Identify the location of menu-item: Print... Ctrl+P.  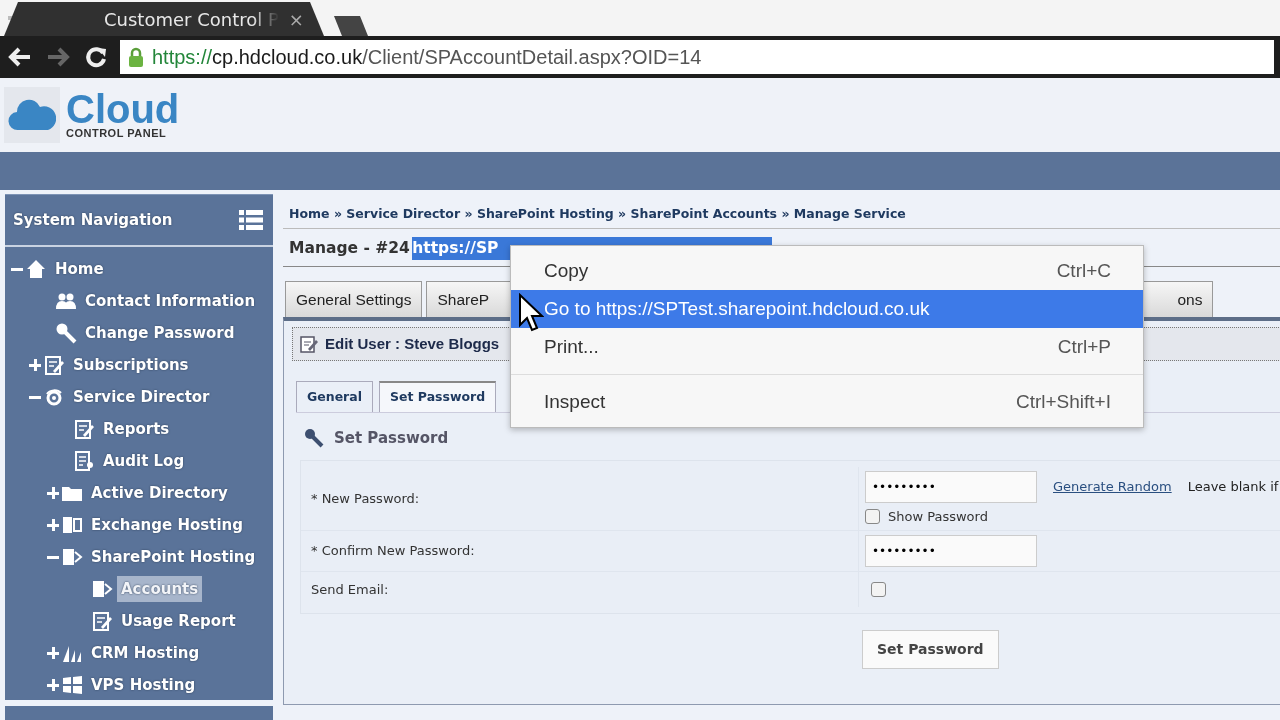
(827, 347).